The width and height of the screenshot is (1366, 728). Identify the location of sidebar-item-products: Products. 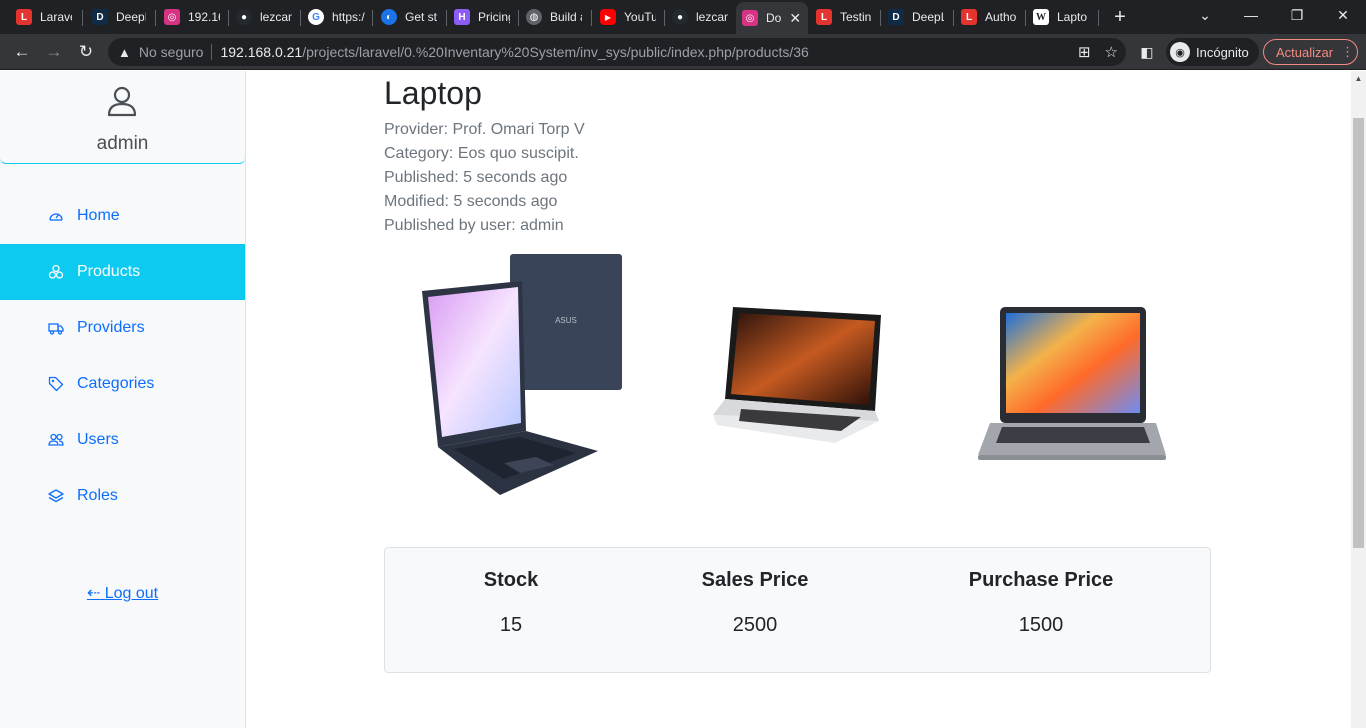
(122, 272).